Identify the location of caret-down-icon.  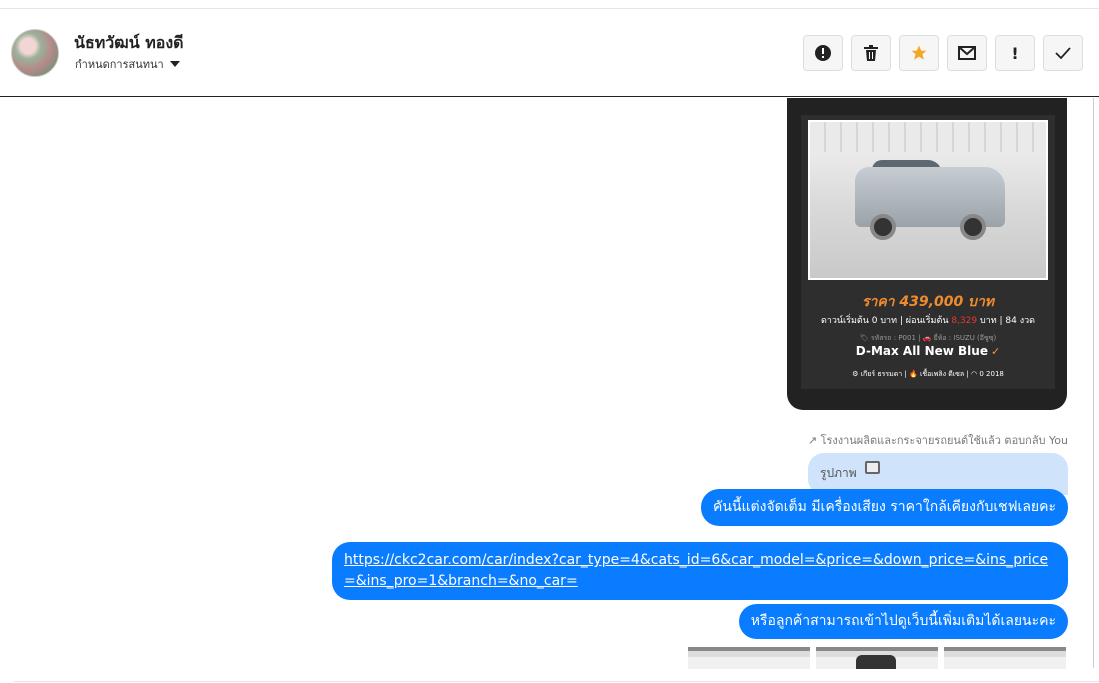
(174, 64).